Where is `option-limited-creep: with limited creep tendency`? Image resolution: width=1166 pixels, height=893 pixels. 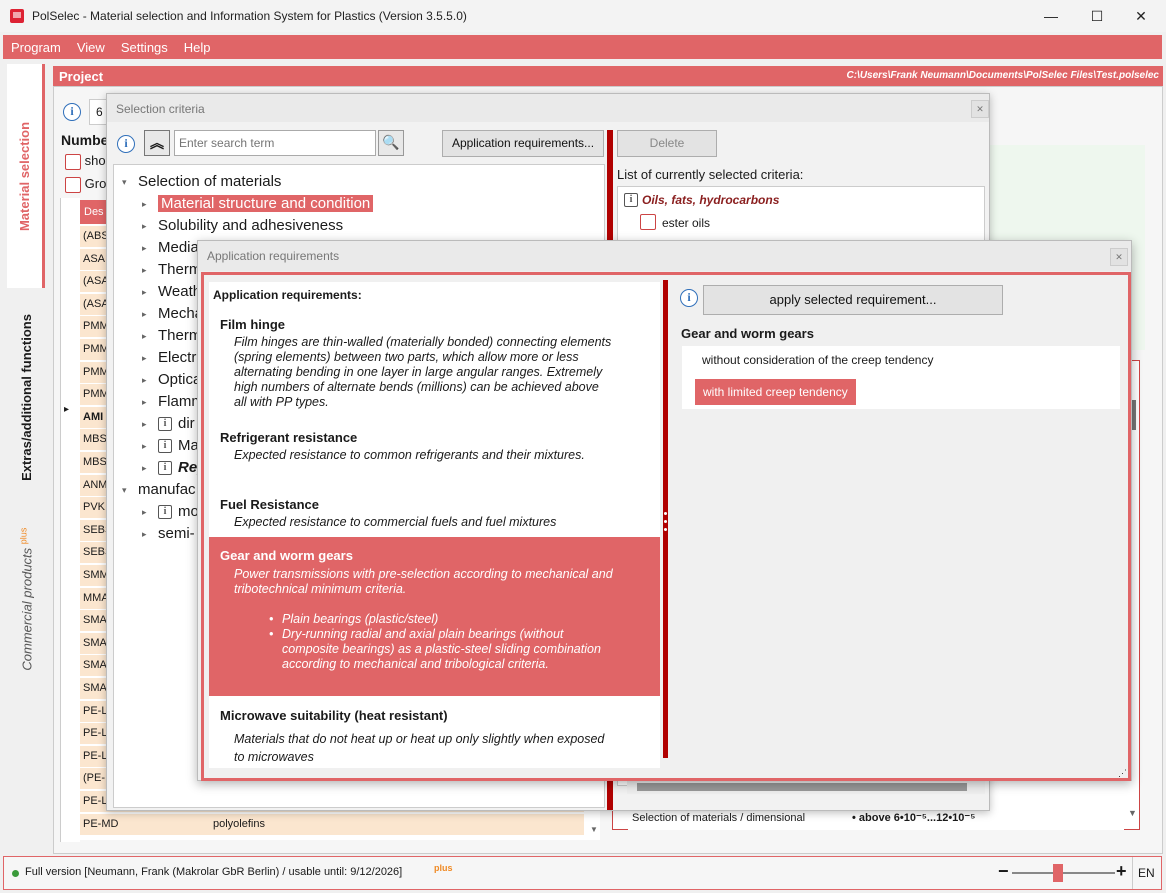
option-limited-creep: with limited creep tendency is located at coordinates (775, 392).